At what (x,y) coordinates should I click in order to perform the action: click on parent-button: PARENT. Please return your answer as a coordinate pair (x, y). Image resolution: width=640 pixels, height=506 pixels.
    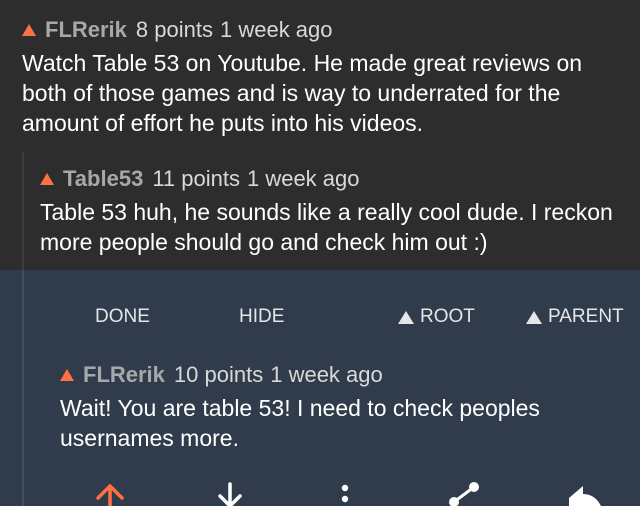
    Looking at the image, I should click on (575, 317).